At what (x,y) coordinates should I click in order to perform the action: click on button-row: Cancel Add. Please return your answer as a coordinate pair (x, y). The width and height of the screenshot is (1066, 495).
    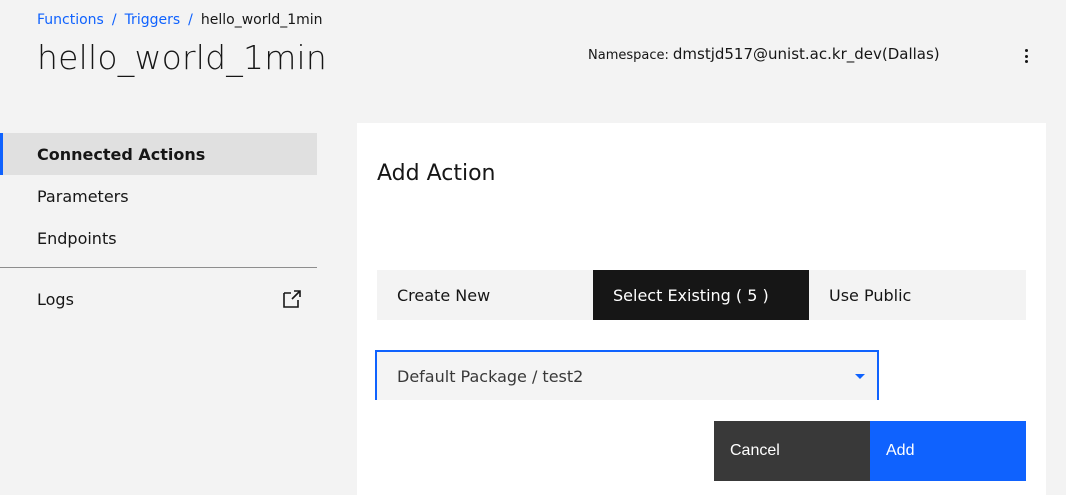
    Looking at the image, I should click on (870, 451).